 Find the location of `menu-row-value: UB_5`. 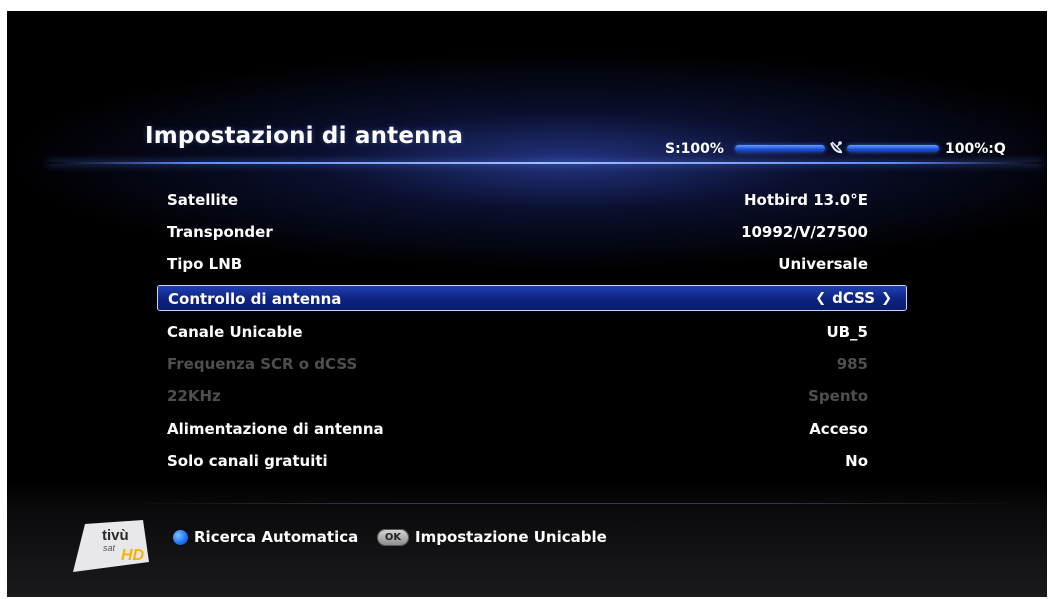

menu-row-value: UB_5 is located at coordinates (847, 332).